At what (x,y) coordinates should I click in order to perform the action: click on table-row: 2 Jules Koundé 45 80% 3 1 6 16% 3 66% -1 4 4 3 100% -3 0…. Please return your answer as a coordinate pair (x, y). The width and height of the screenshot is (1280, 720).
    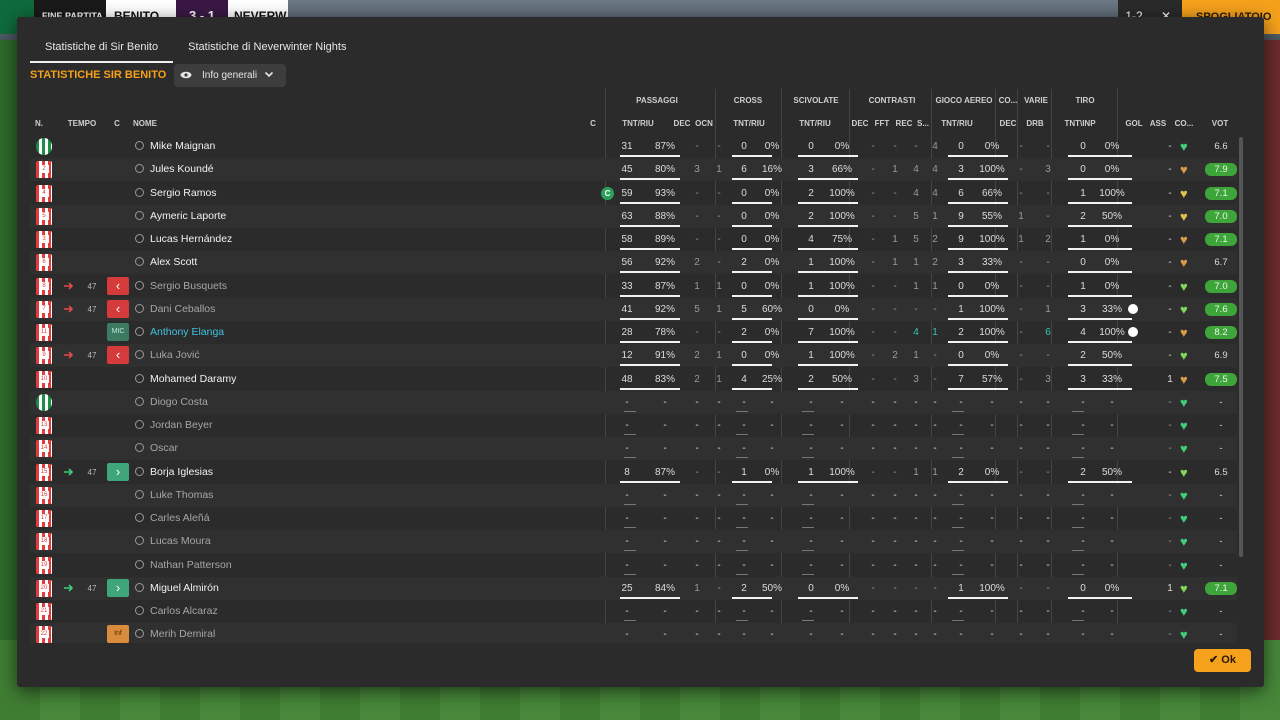
    Looking at the image, I should click on (633, 170).